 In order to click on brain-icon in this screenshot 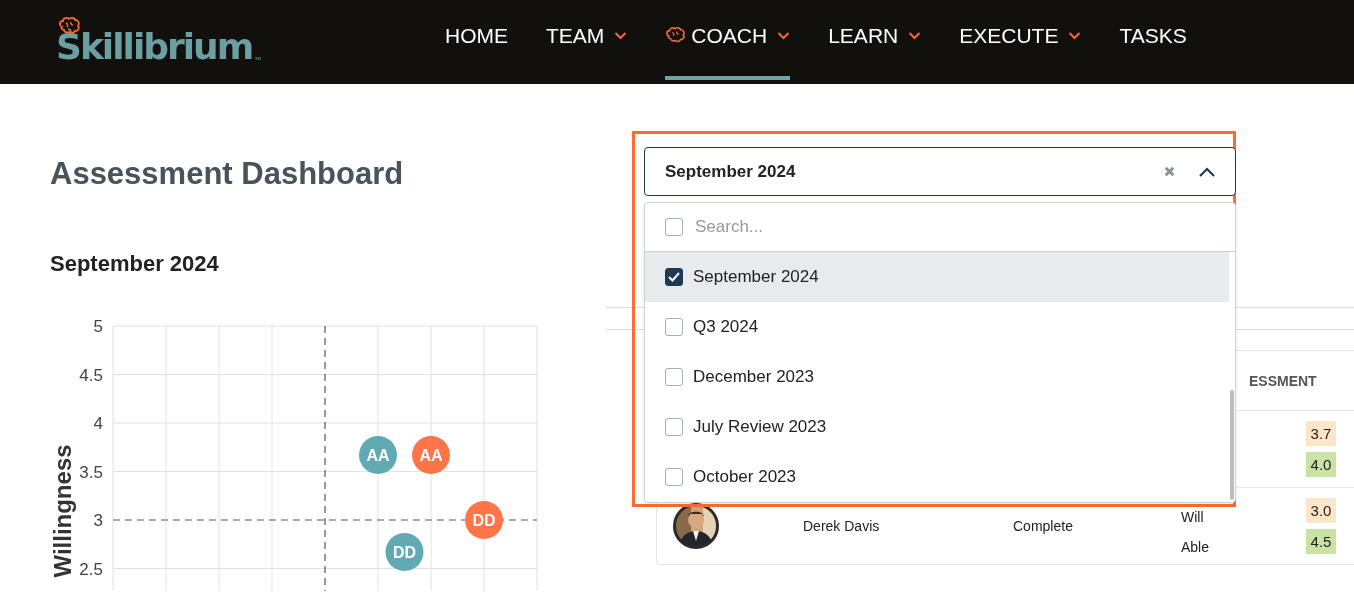, I will do `click(676, 36)`.